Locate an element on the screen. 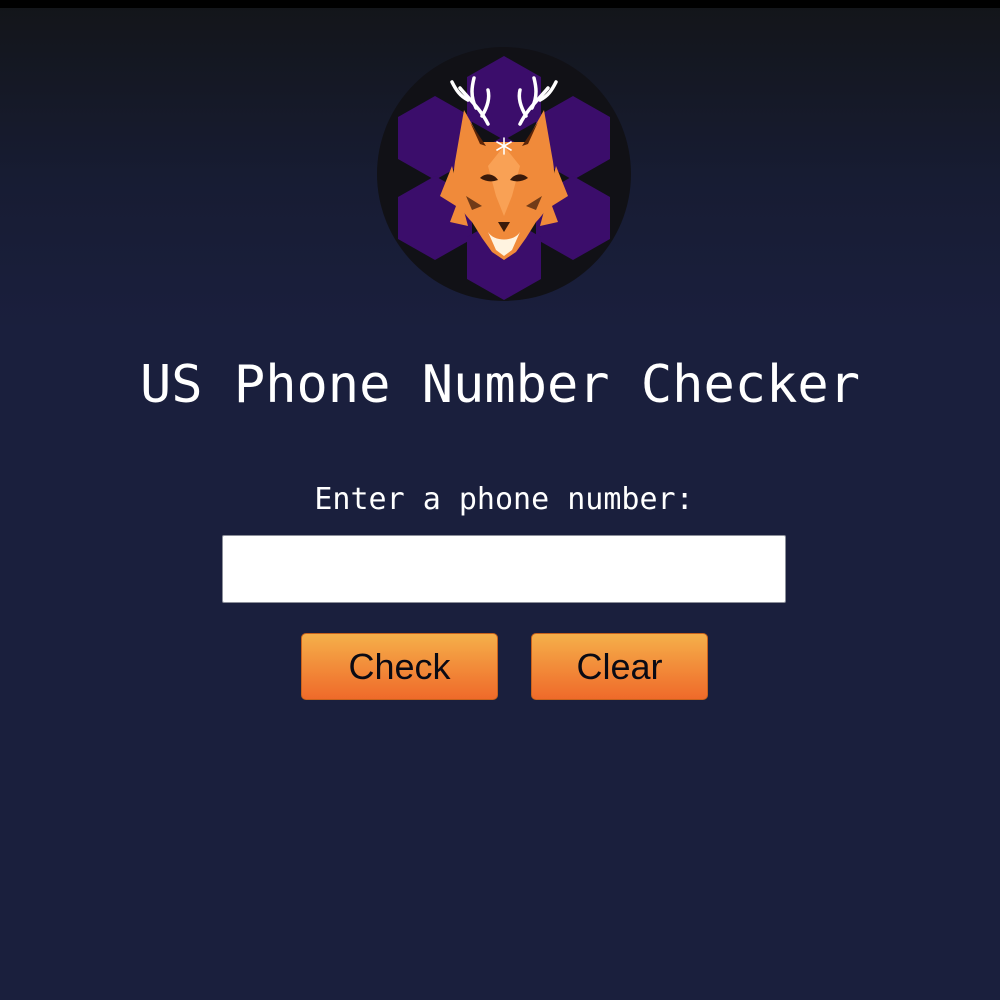 The height and width of the screenshot is (1000, 1000). page-title: US Phone Number Checker is located at coordinates (500, 385).